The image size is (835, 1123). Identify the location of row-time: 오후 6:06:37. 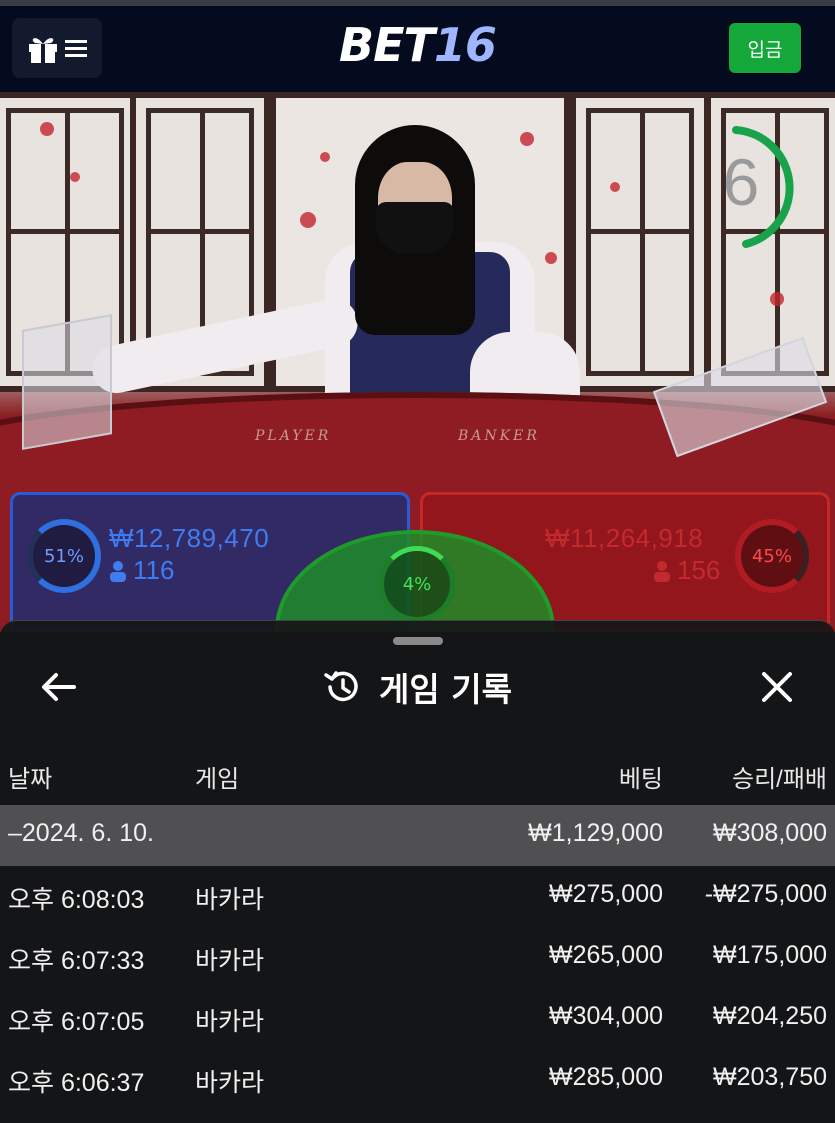
(76, 1083).